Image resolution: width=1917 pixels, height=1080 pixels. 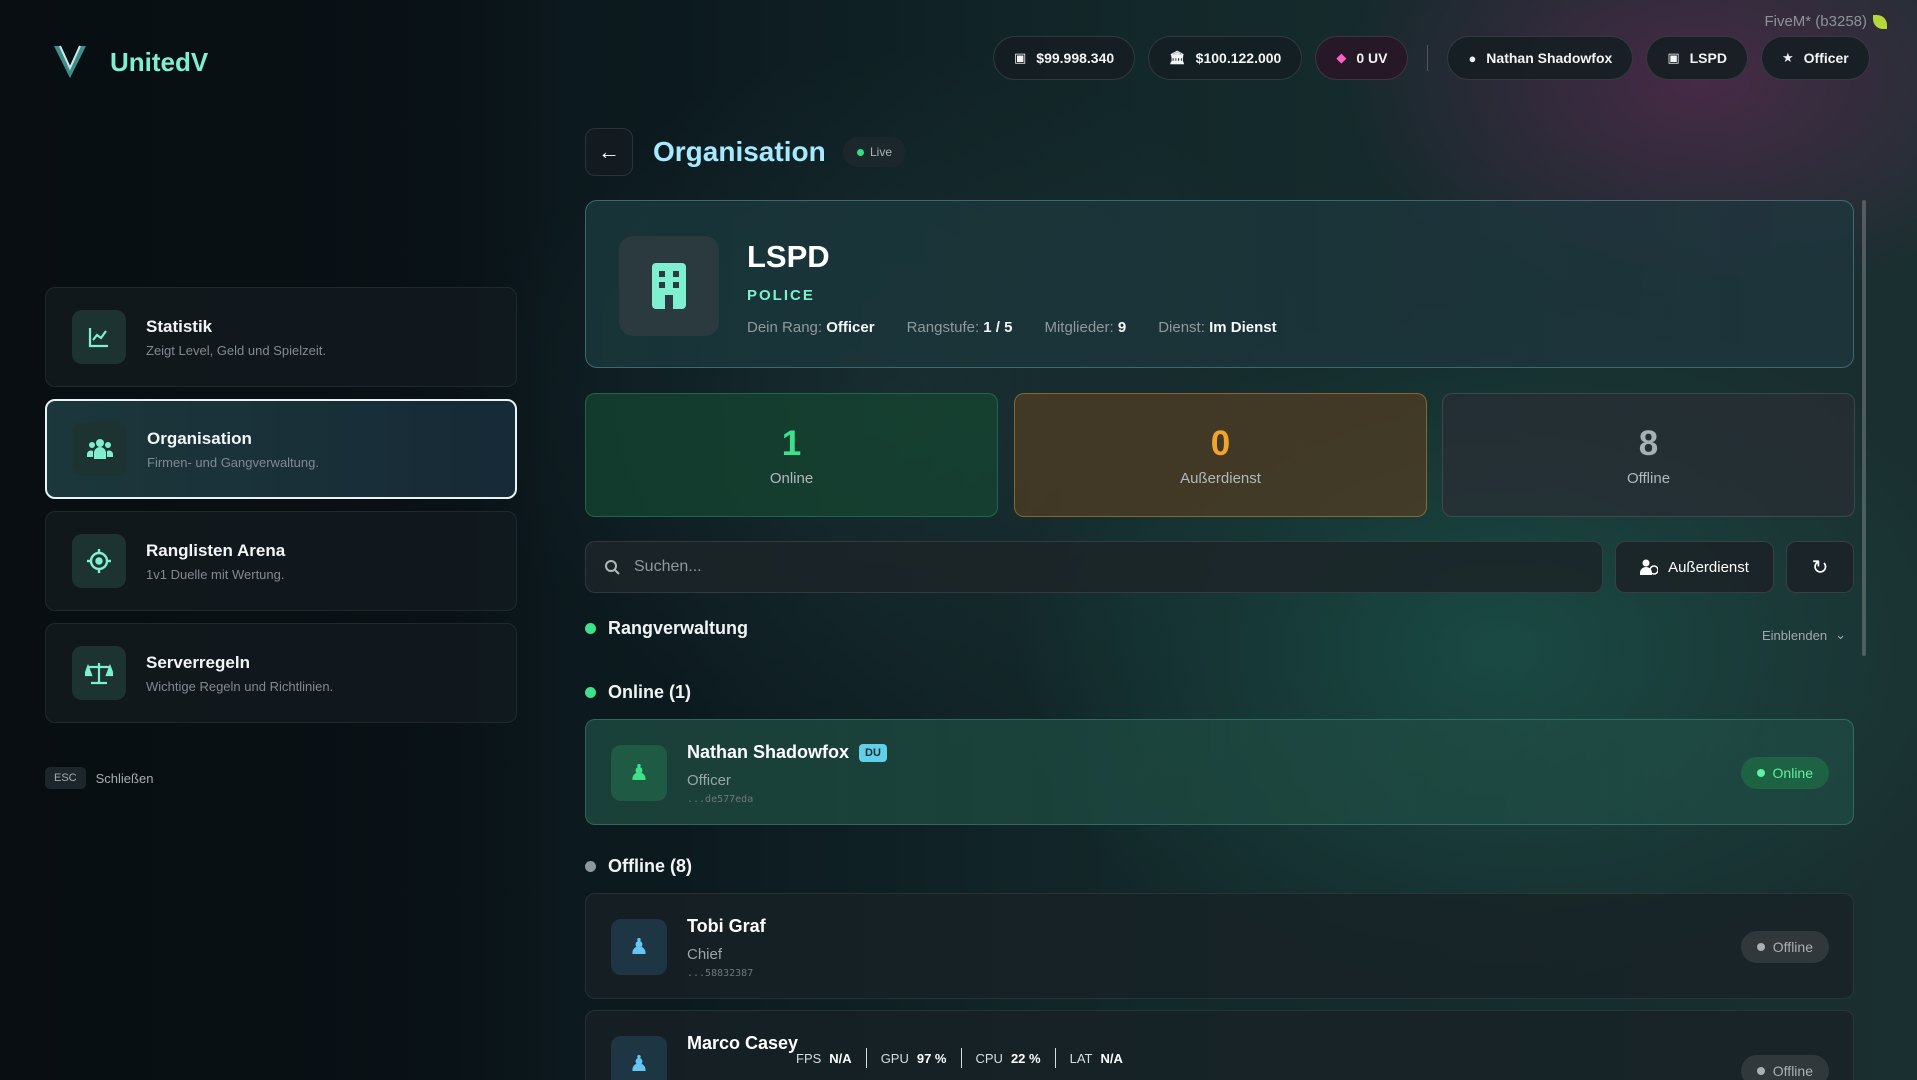 What do you see at coordinates (1648, 443) in the screenshot?
I see `stat-offline-value: 8` at bounding box center [1648, 443].